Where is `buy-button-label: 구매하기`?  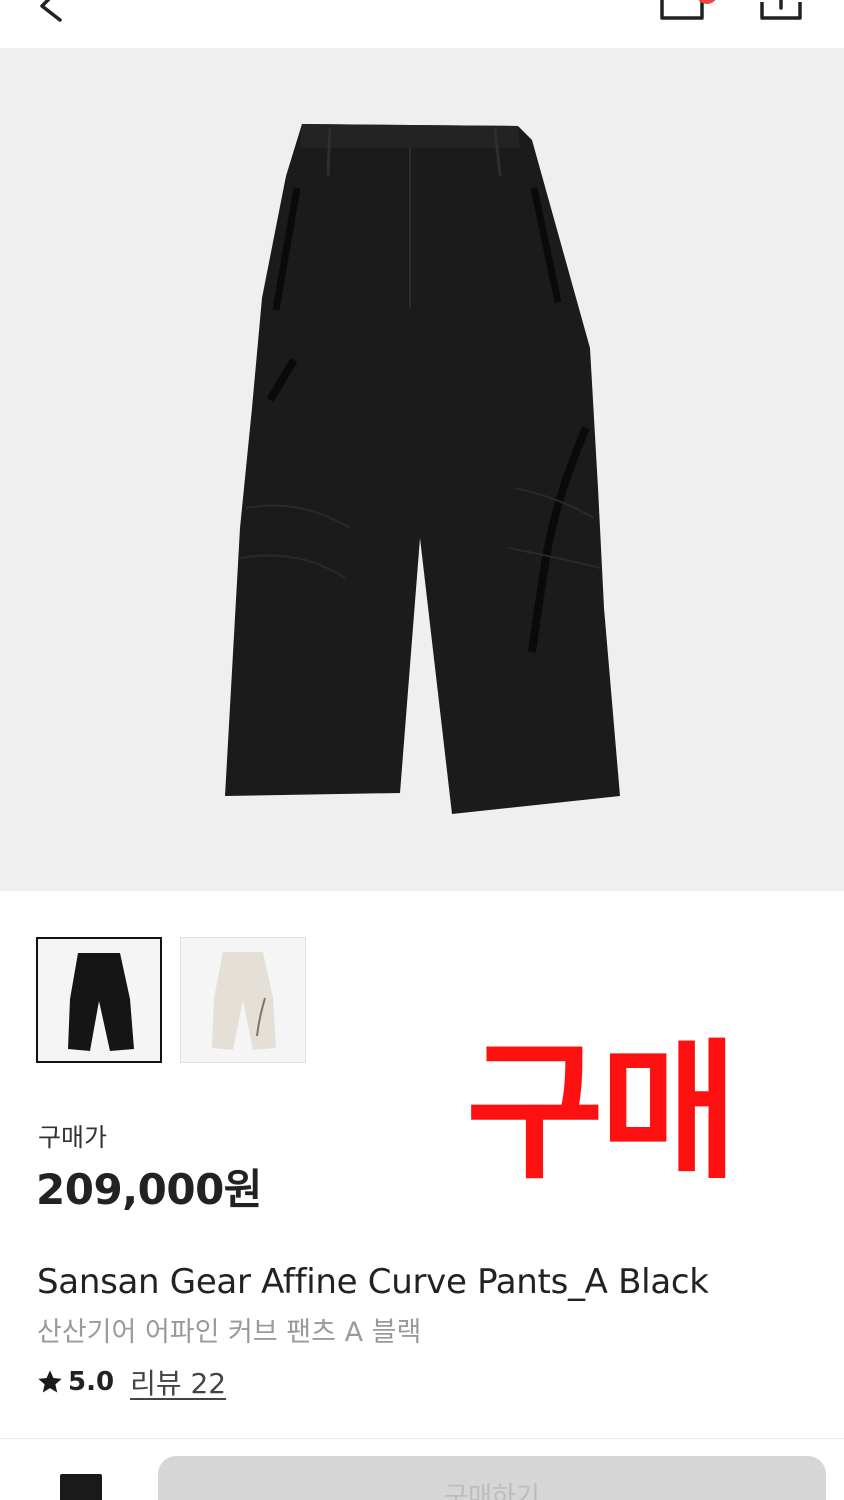
buy-button-label: 구매하기 is located at coordinates (492, 1490).